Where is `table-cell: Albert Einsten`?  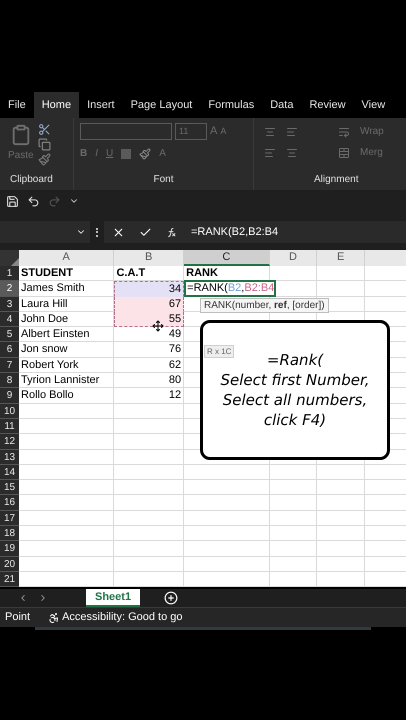
table-cell: Albert Einsten is located at coordinates (55, 334).